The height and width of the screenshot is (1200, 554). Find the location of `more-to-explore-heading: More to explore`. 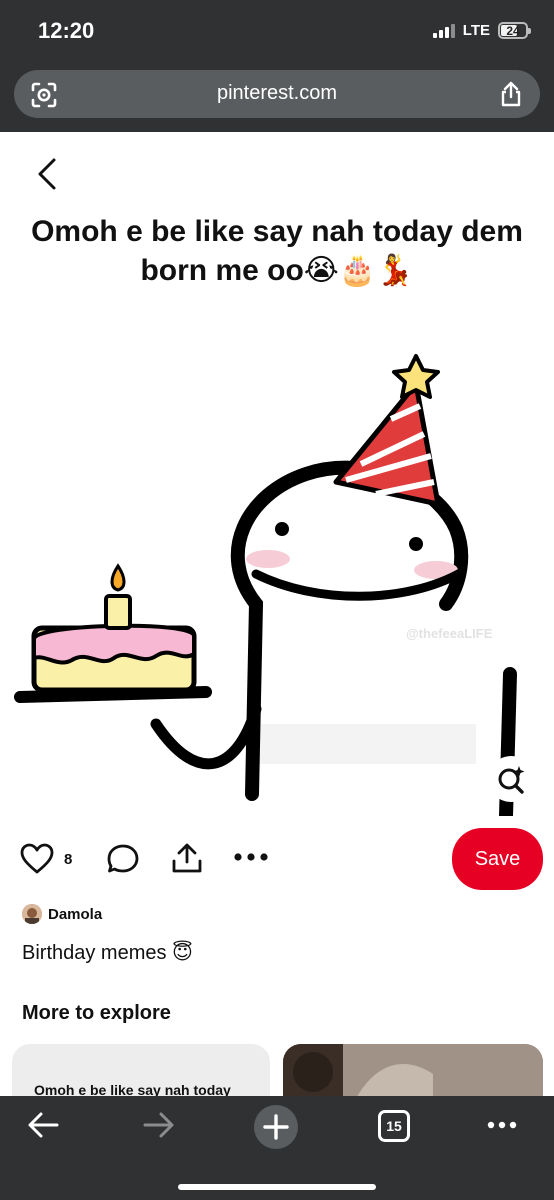

more-to-explore-heading: More to explore is located at coordinates (96, 1013).